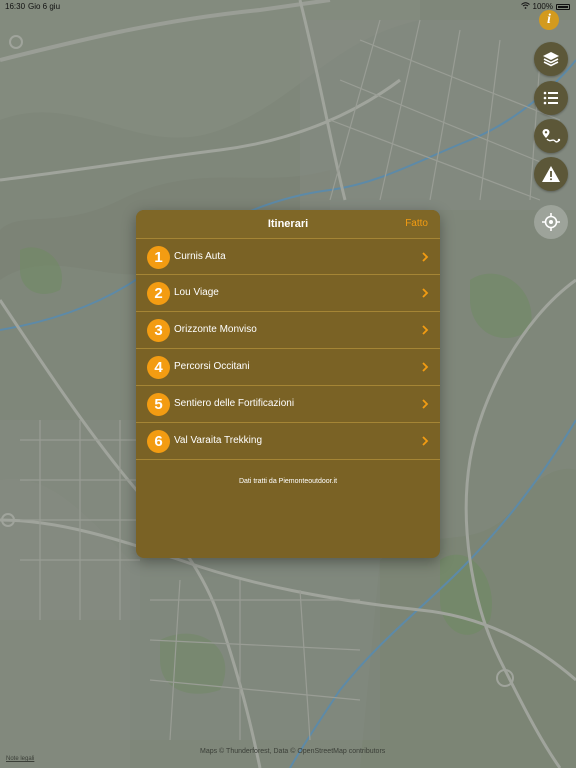 This screenshot has height=768, width=576. I want to click on itinerary-number-badge: 3, so click(158, 330).